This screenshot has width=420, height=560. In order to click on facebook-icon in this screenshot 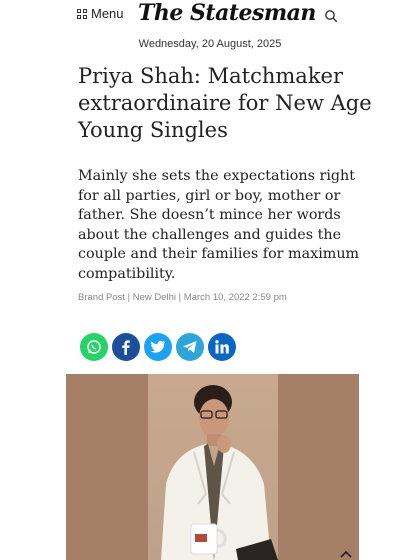, I will do `click(126, 347)`.